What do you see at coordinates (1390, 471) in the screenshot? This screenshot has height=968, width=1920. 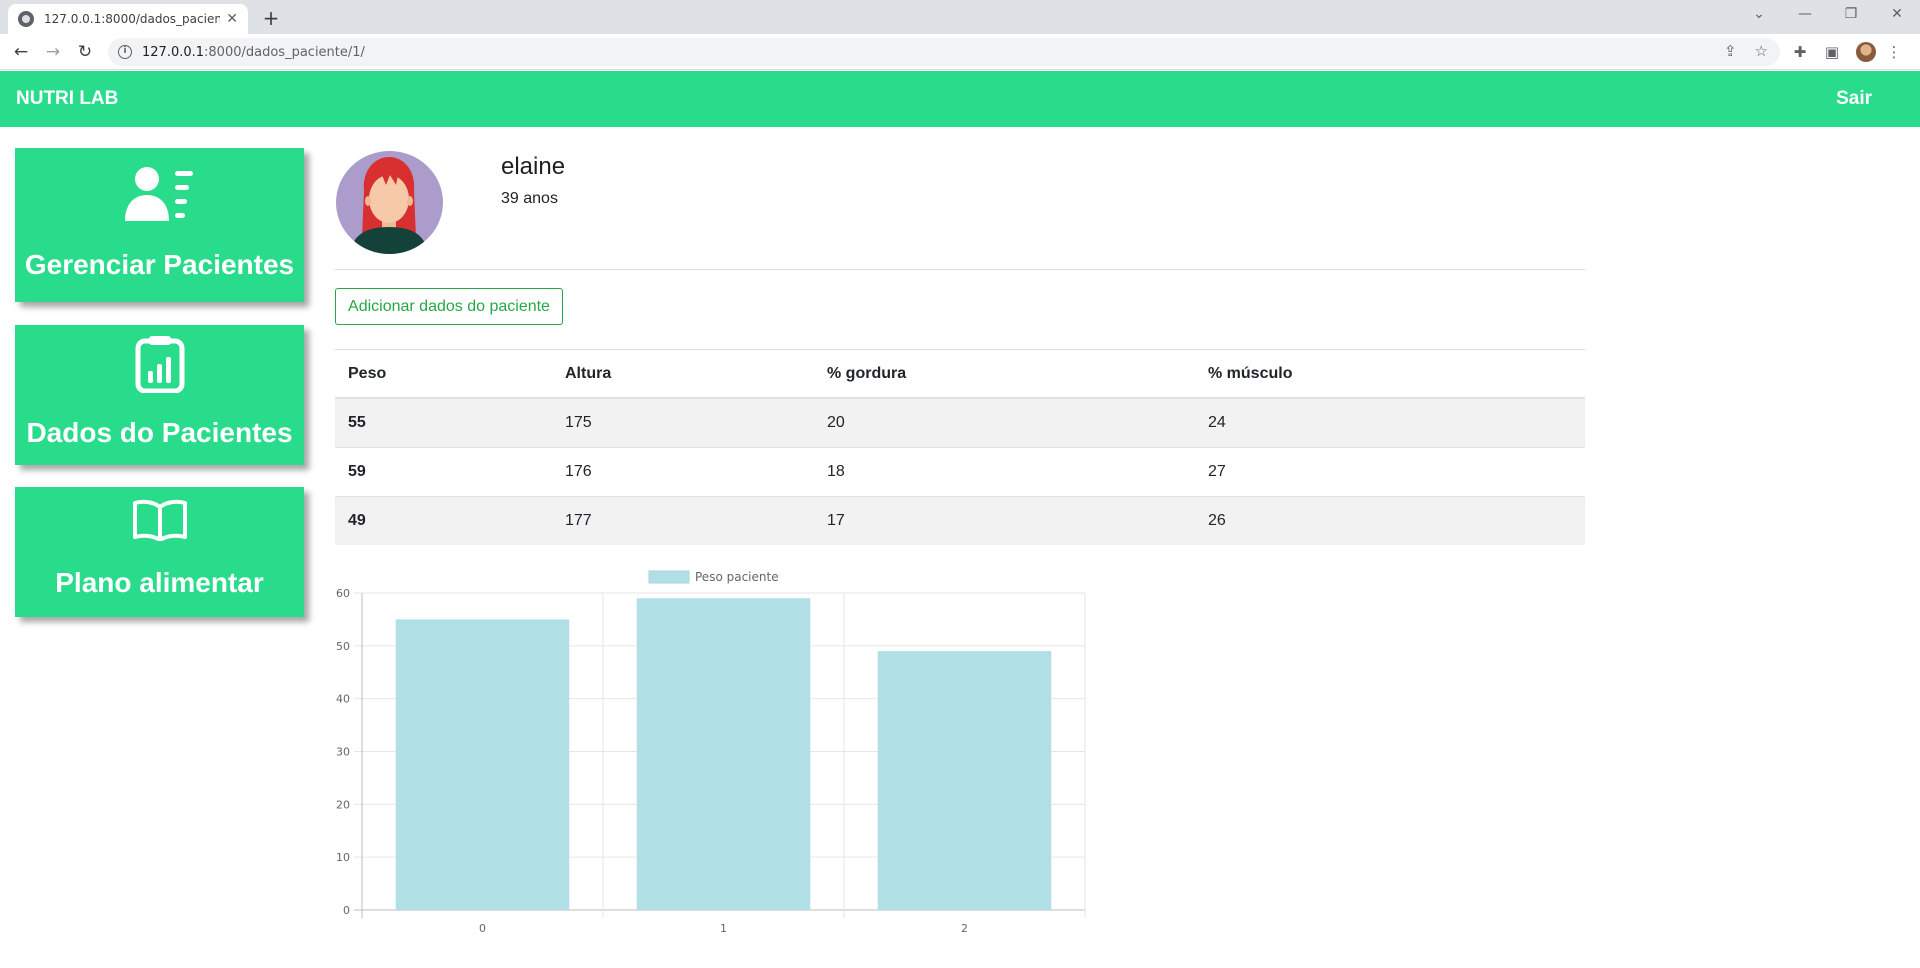 I see `cell-musculo: 27` at bounding box center [1390, 471].